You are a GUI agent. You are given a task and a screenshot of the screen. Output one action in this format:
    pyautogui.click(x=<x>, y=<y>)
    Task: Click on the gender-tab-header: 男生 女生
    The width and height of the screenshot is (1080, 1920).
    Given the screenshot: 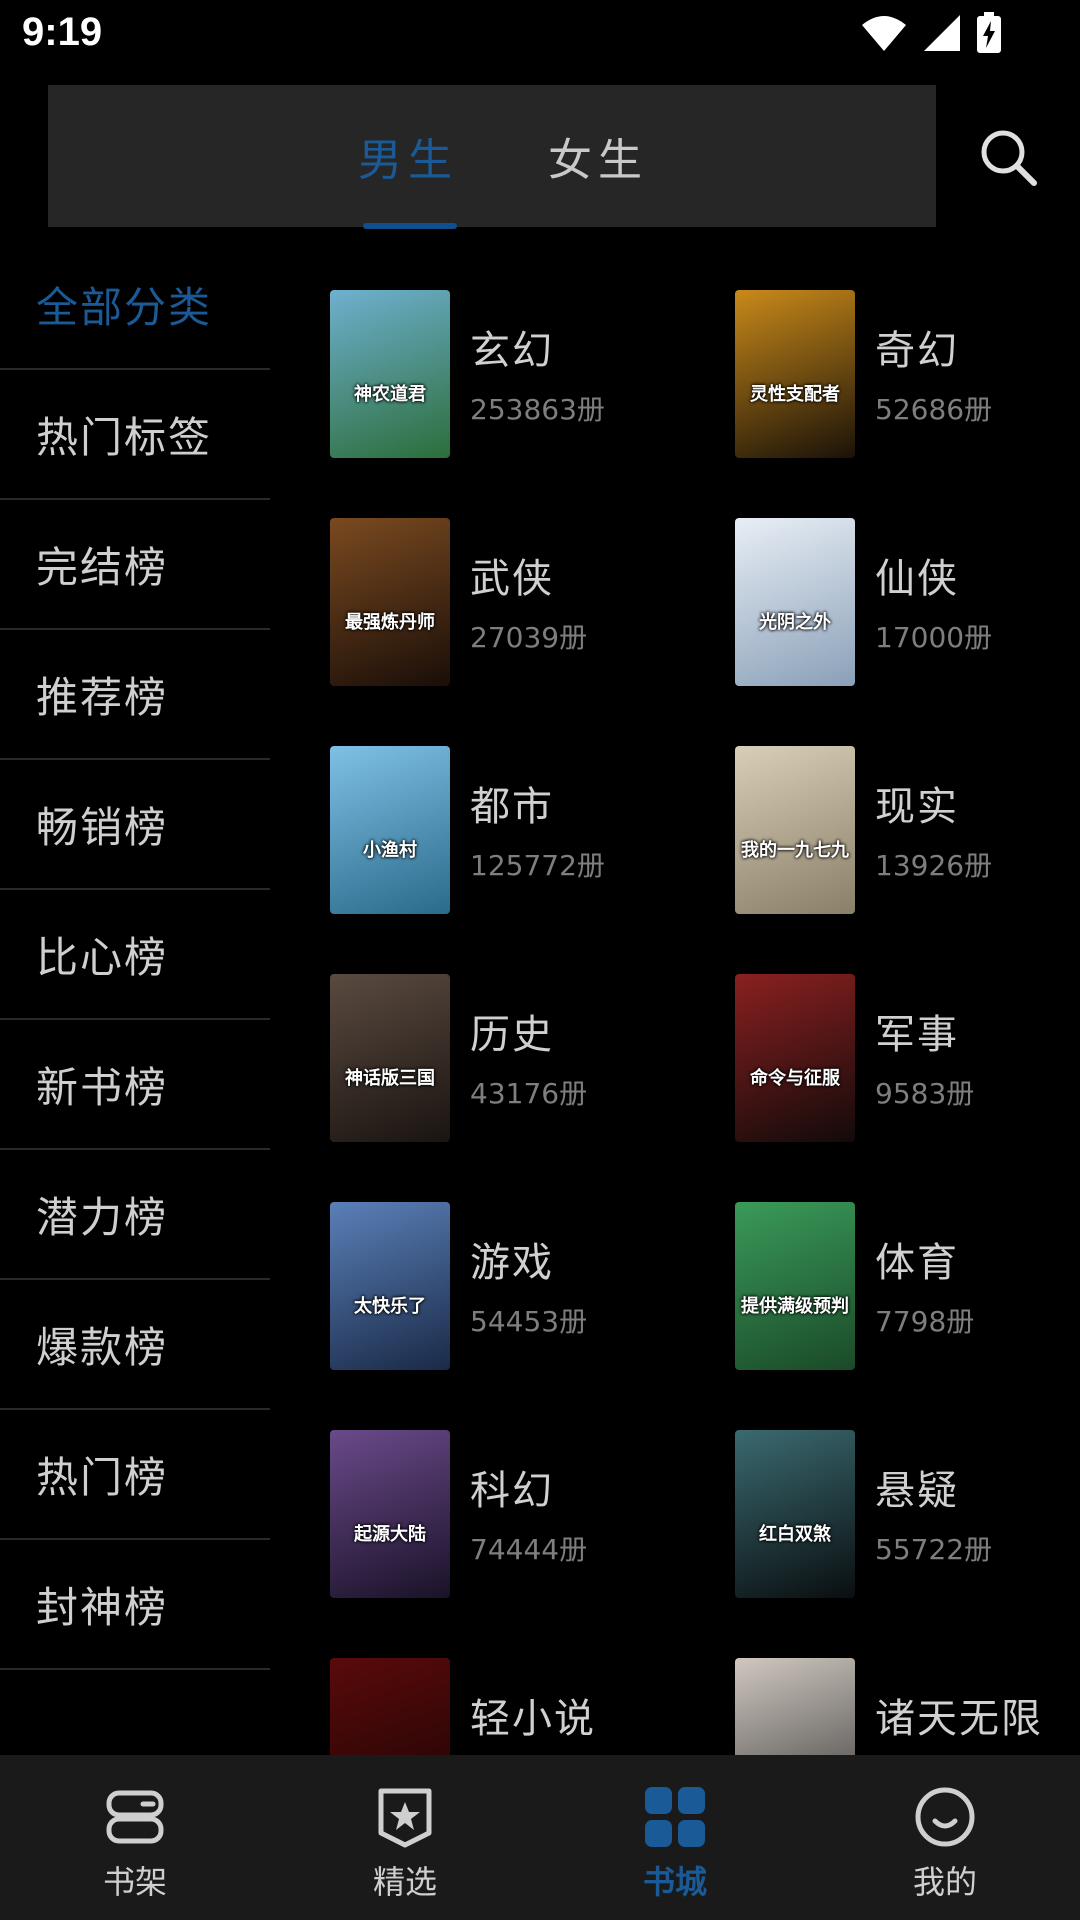 What is the action you would take?
    pyautogui.click(x=492, y=157)
    